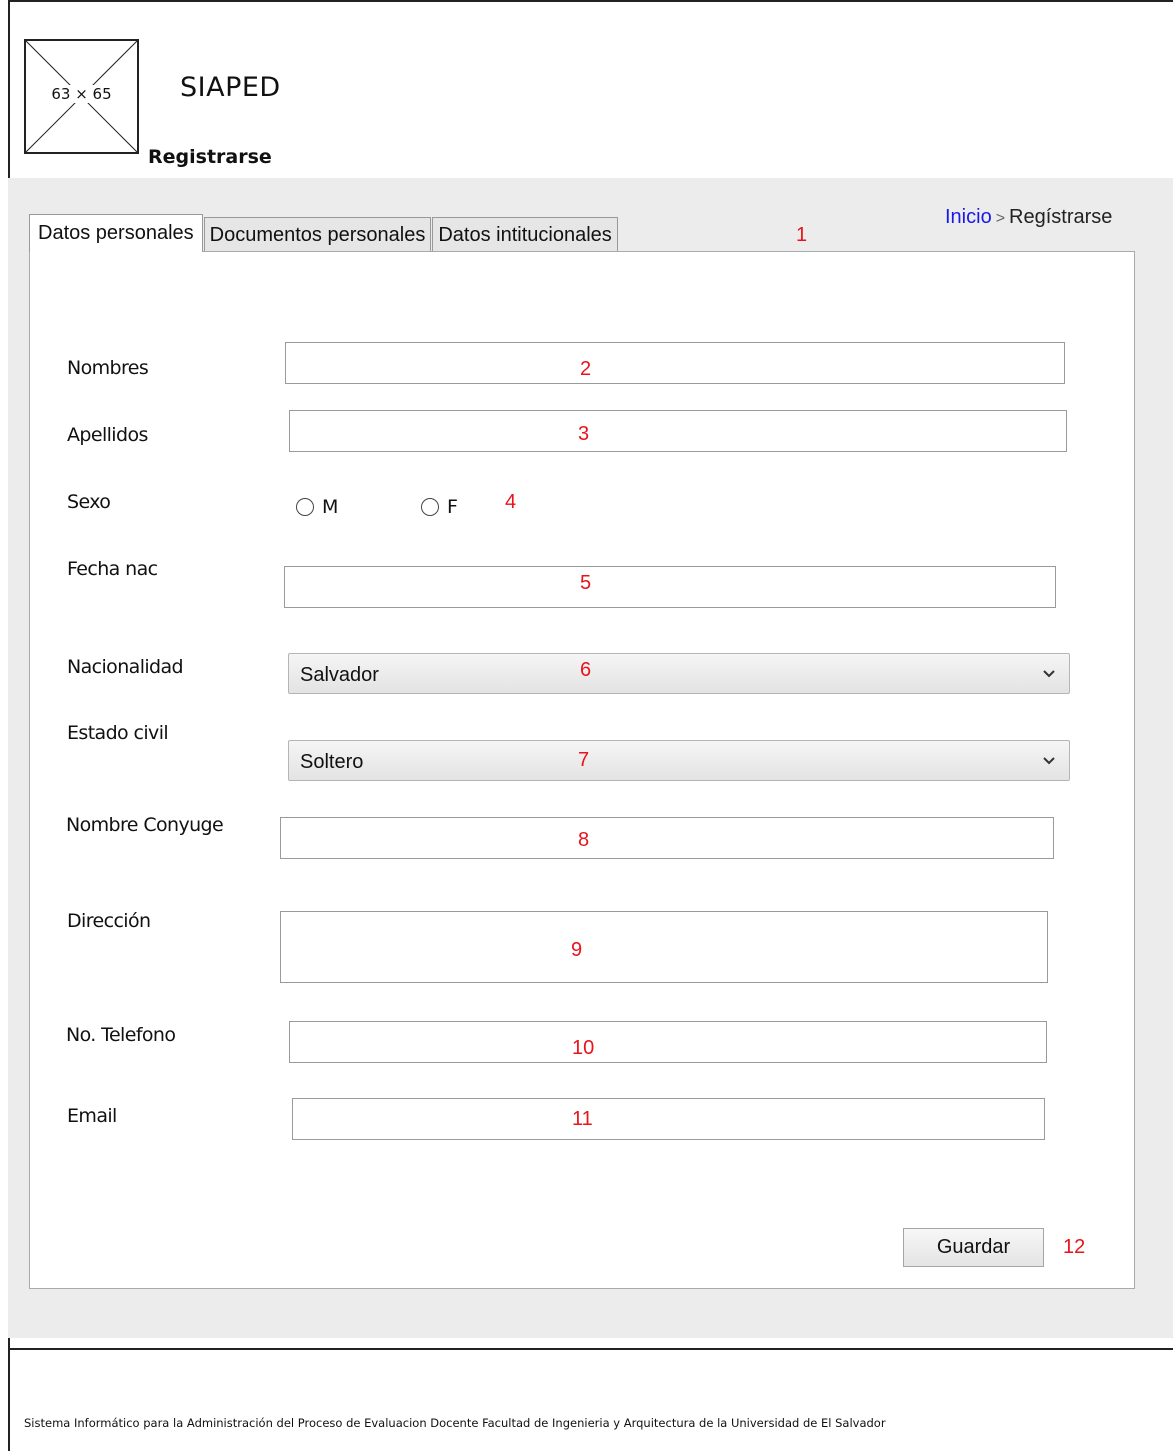 The width and height of the screenshot is (1173, 1451). What do you see at coordinates (583, 1048) in the screenshot?
I see `annotation-marker: 10` at bounding box center [583, 1048].